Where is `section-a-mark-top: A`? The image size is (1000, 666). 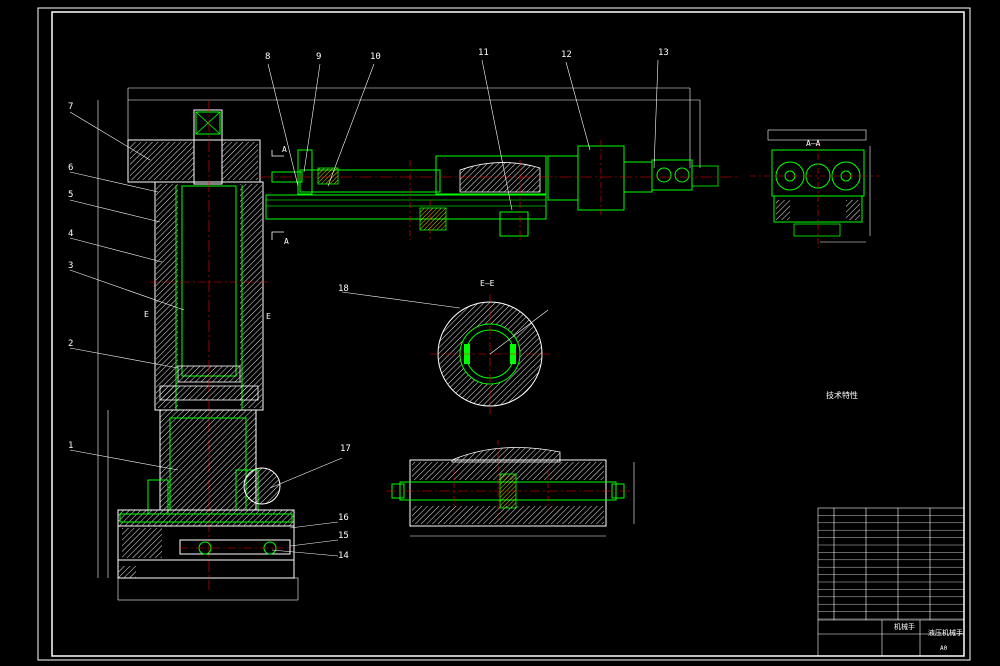 section-a-mark-top: A is located at coordinates (284, 149).